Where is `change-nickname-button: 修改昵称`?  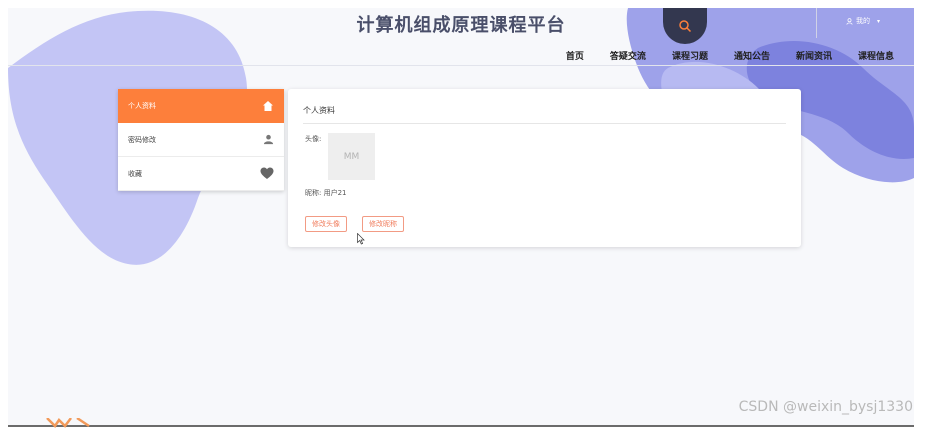
change-nickname-button: 修改昵称 is located at coordinates (383, 224).